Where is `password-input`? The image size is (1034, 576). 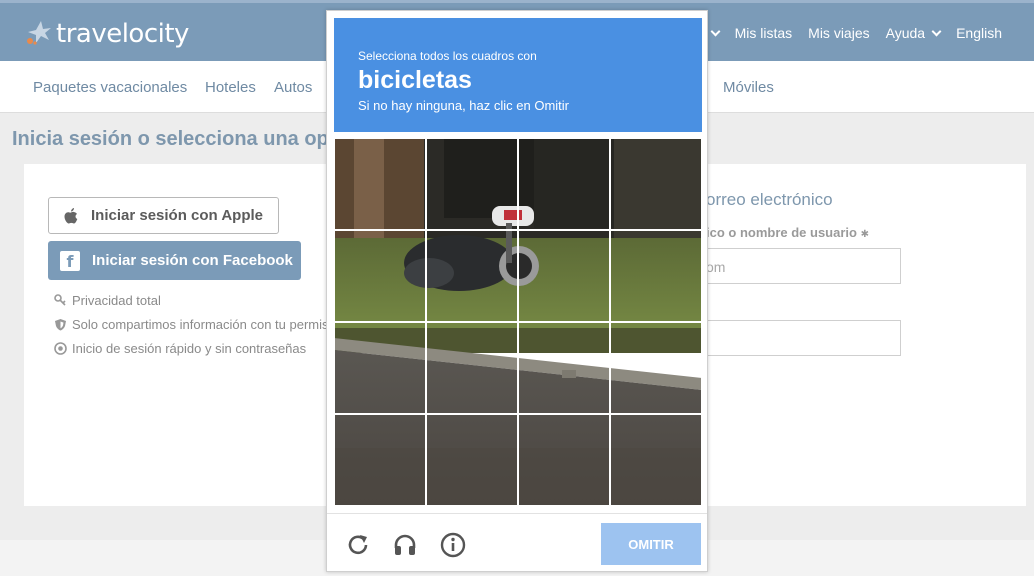 password-input is located at coordinates (798, 338).